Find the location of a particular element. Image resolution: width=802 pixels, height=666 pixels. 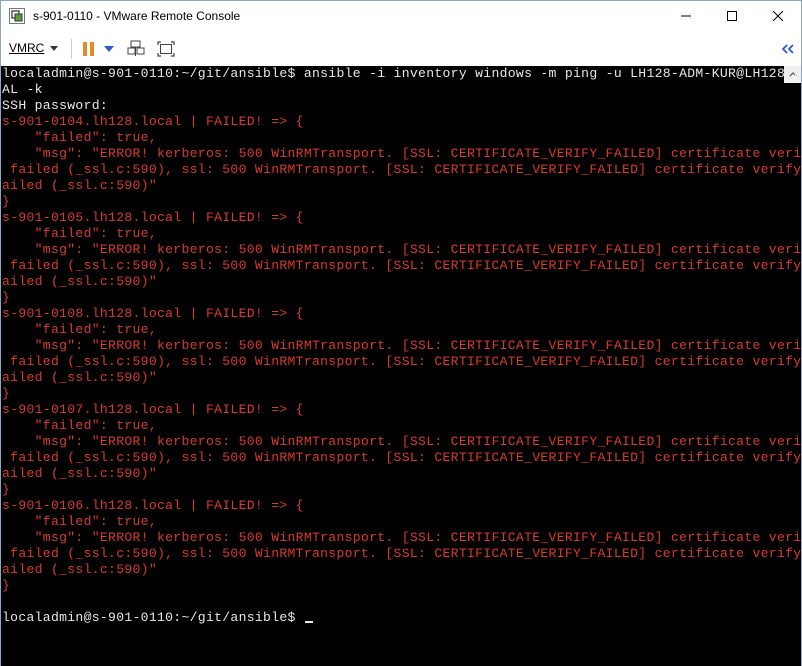

title-bar: s-901-0110 - VMware Remote Console is located at coordinates (401, 16).